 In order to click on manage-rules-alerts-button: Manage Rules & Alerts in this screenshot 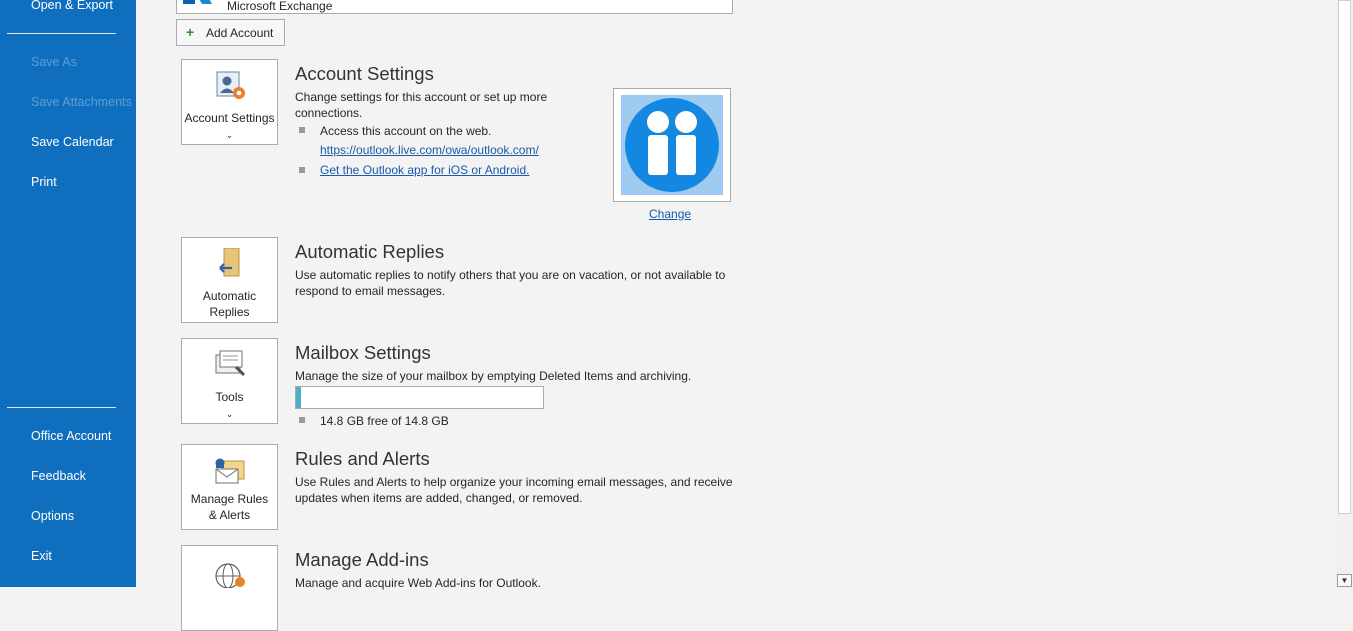, I will do `click(229, 487)`.